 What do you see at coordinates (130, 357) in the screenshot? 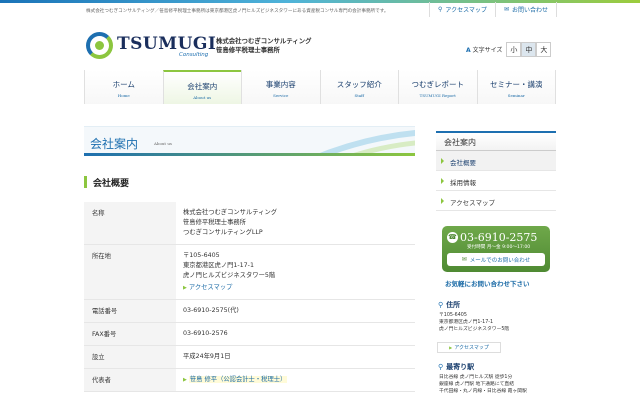
I see `row-label: 設立` at bounding box center [130, 357].